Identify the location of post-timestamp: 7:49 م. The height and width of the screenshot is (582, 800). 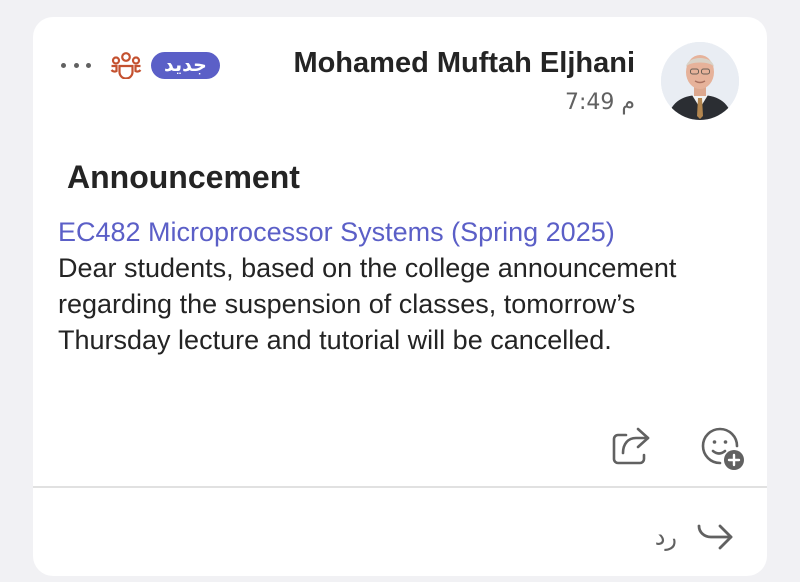
(599, 102).